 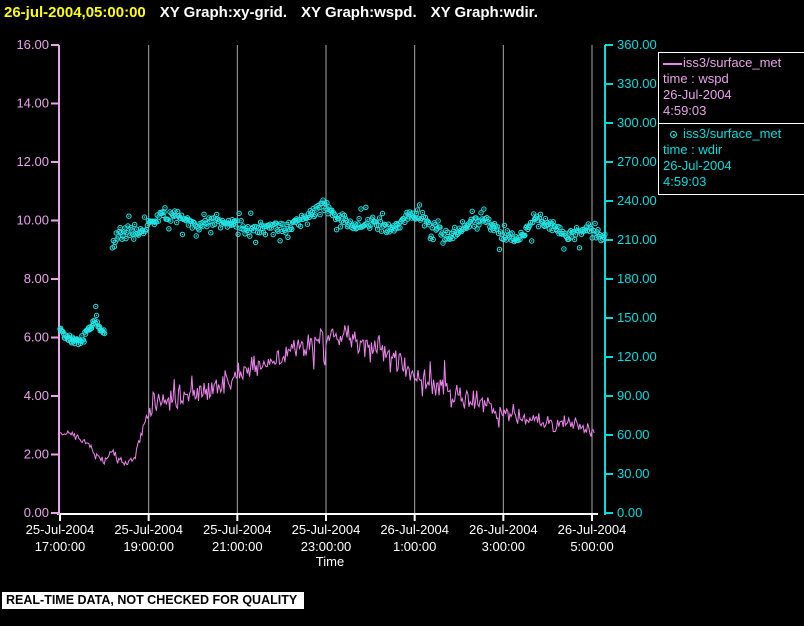 What do you see at coordinates (148, 546) in the screenshot?
I see `svg-text: 19:00:00` at bounding box center [148, 546].